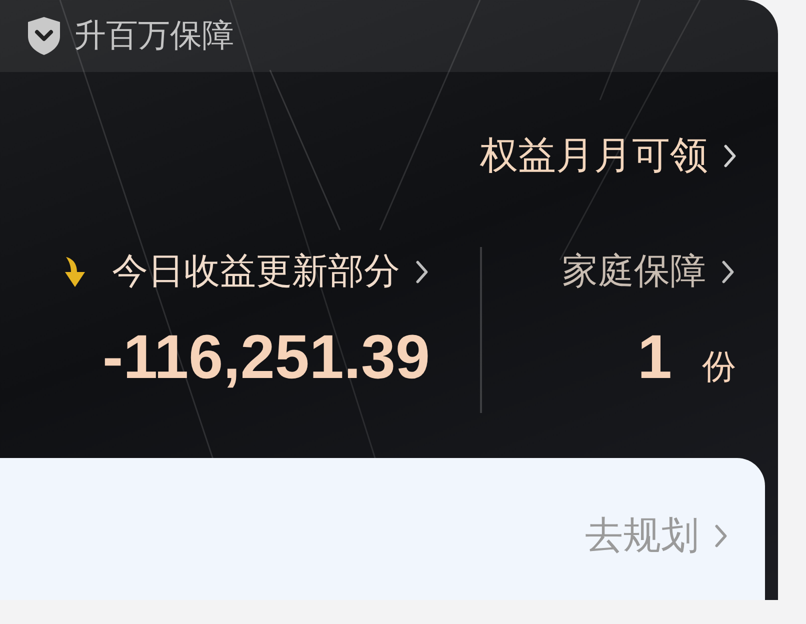 Image resolution: width=806 pixels, height=624 pixels. What do you see at coordinates (245, 271) in the screenshot?
I see `stat-link: 今日收益更新部分` at bounding box center [245, 271].